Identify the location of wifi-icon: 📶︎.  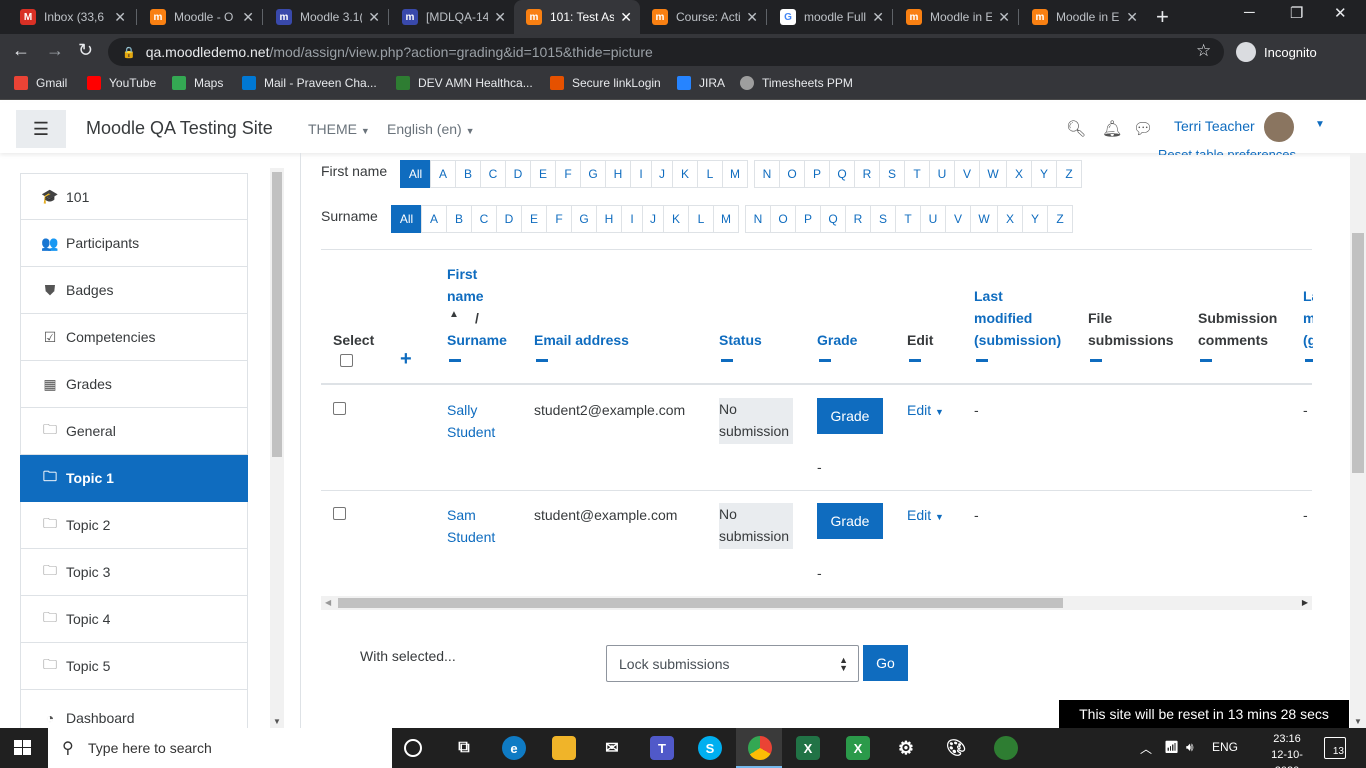
(1171, 747).